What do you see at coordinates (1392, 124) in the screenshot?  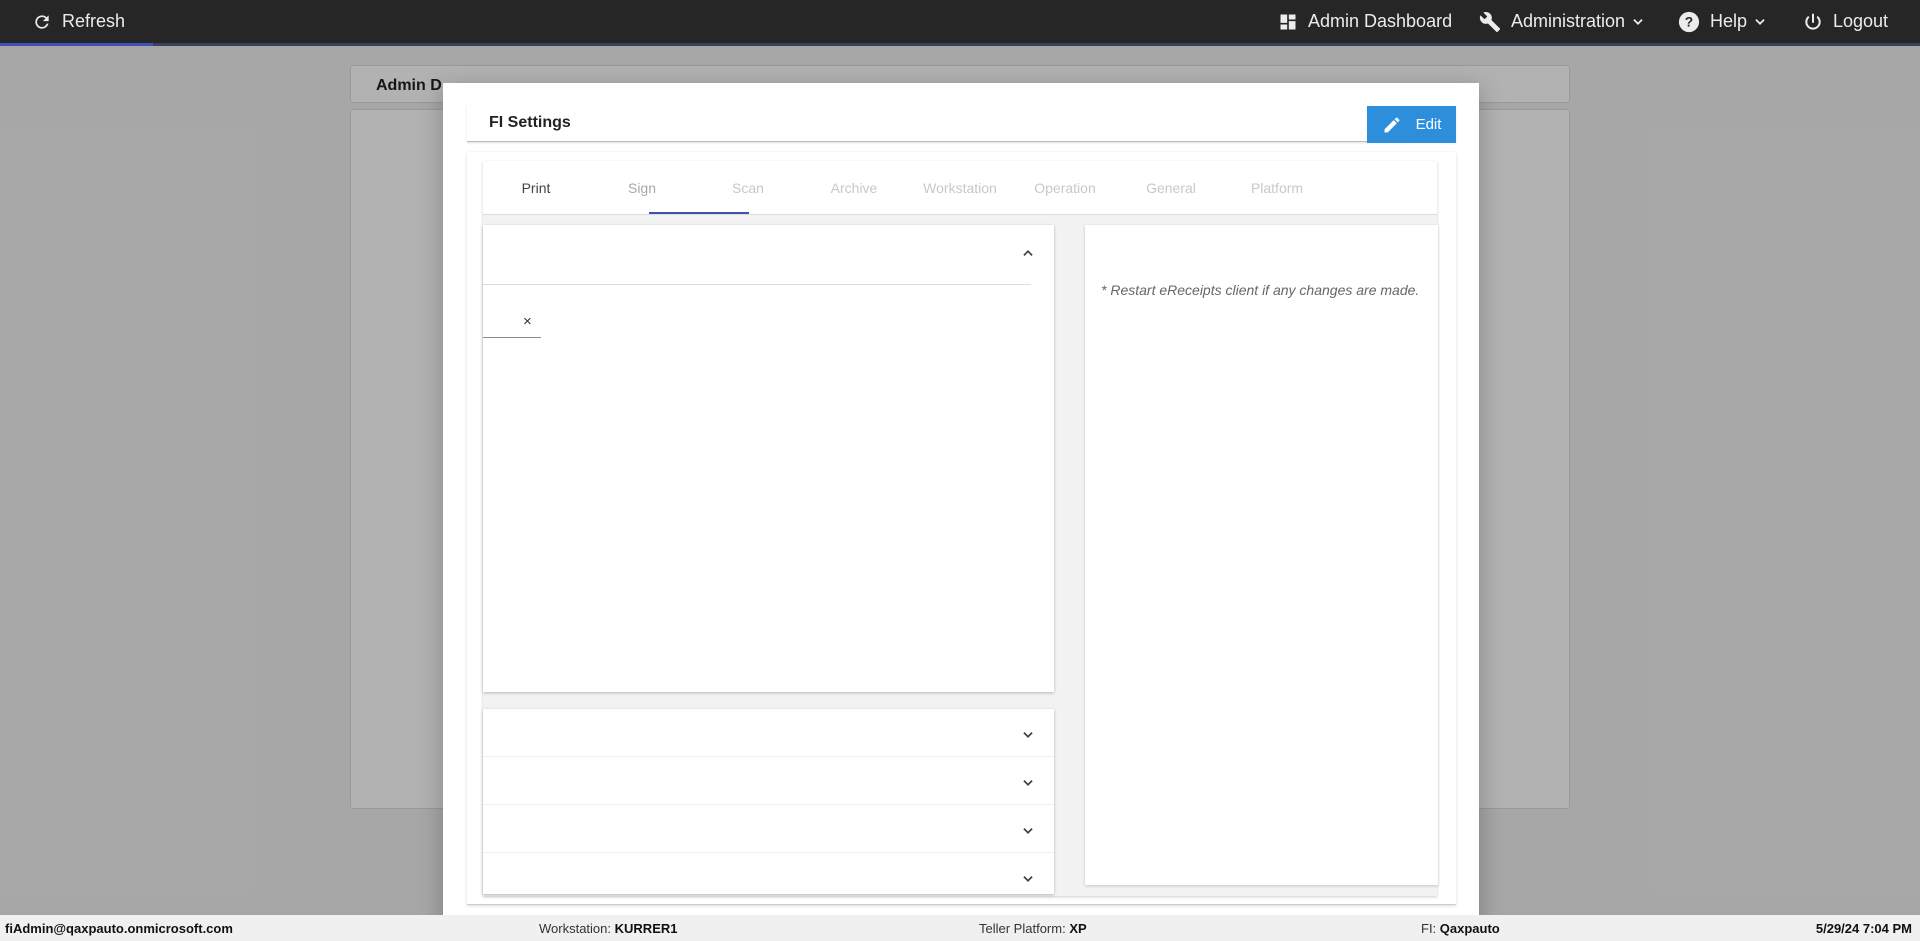 I see `pencil-icon` at bounding box center [1392, 124].